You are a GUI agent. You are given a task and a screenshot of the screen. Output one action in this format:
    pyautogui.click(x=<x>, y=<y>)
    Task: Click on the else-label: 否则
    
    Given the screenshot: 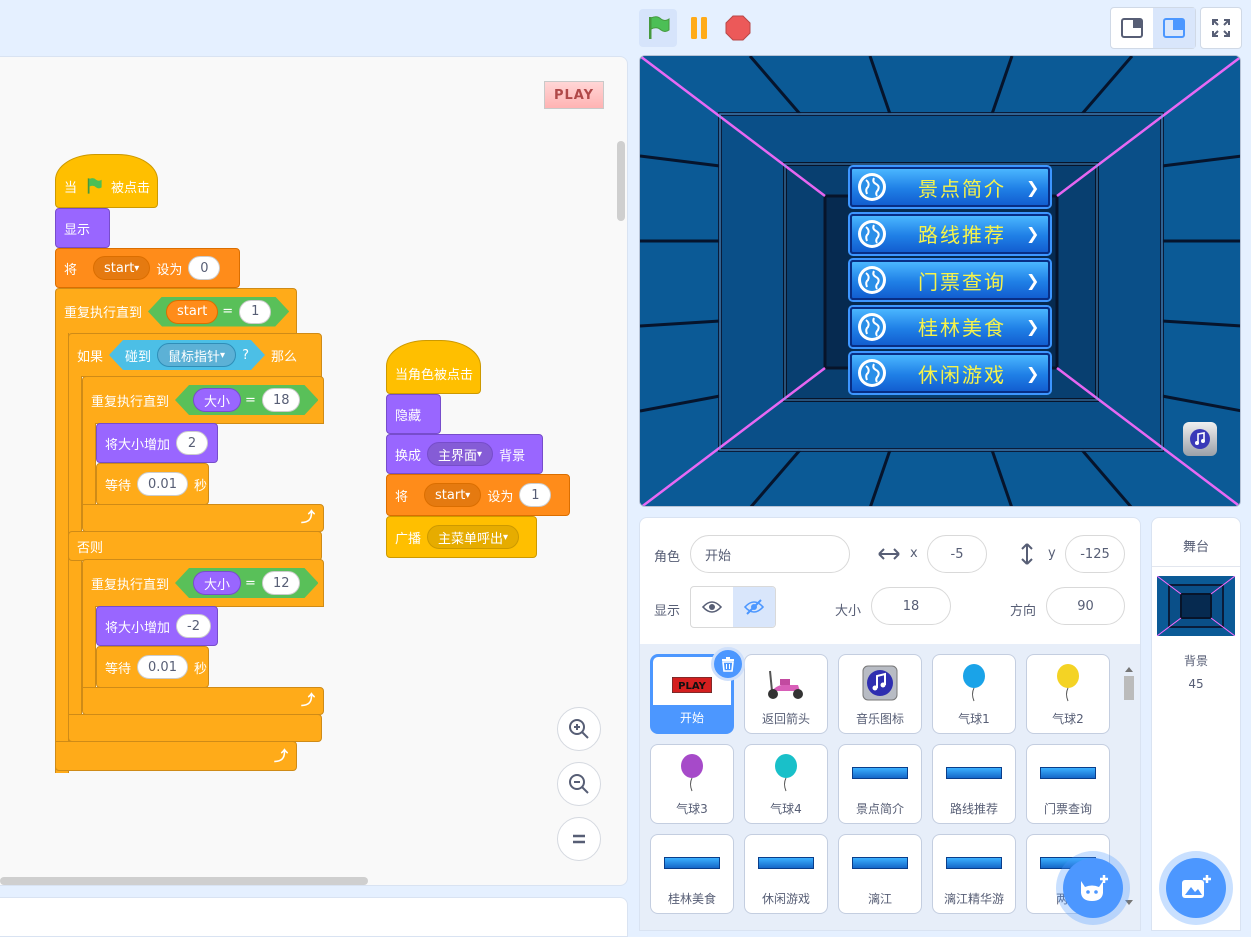 What is the action you would take?
    pyautogui.click(x=90, y=548)
    